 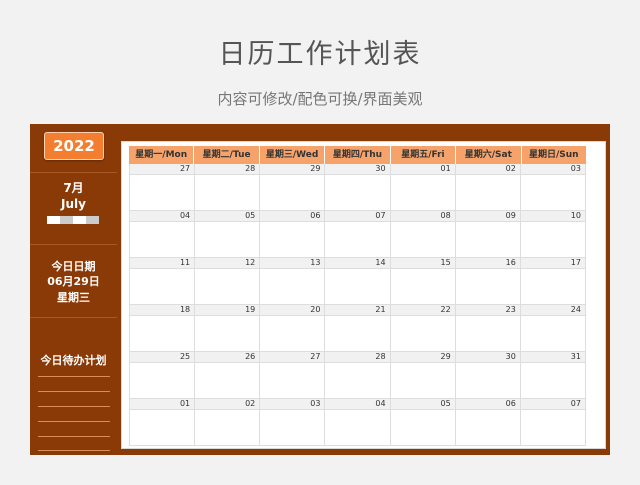 I want to click on year-button: 2022, so click(x=74, y=146).